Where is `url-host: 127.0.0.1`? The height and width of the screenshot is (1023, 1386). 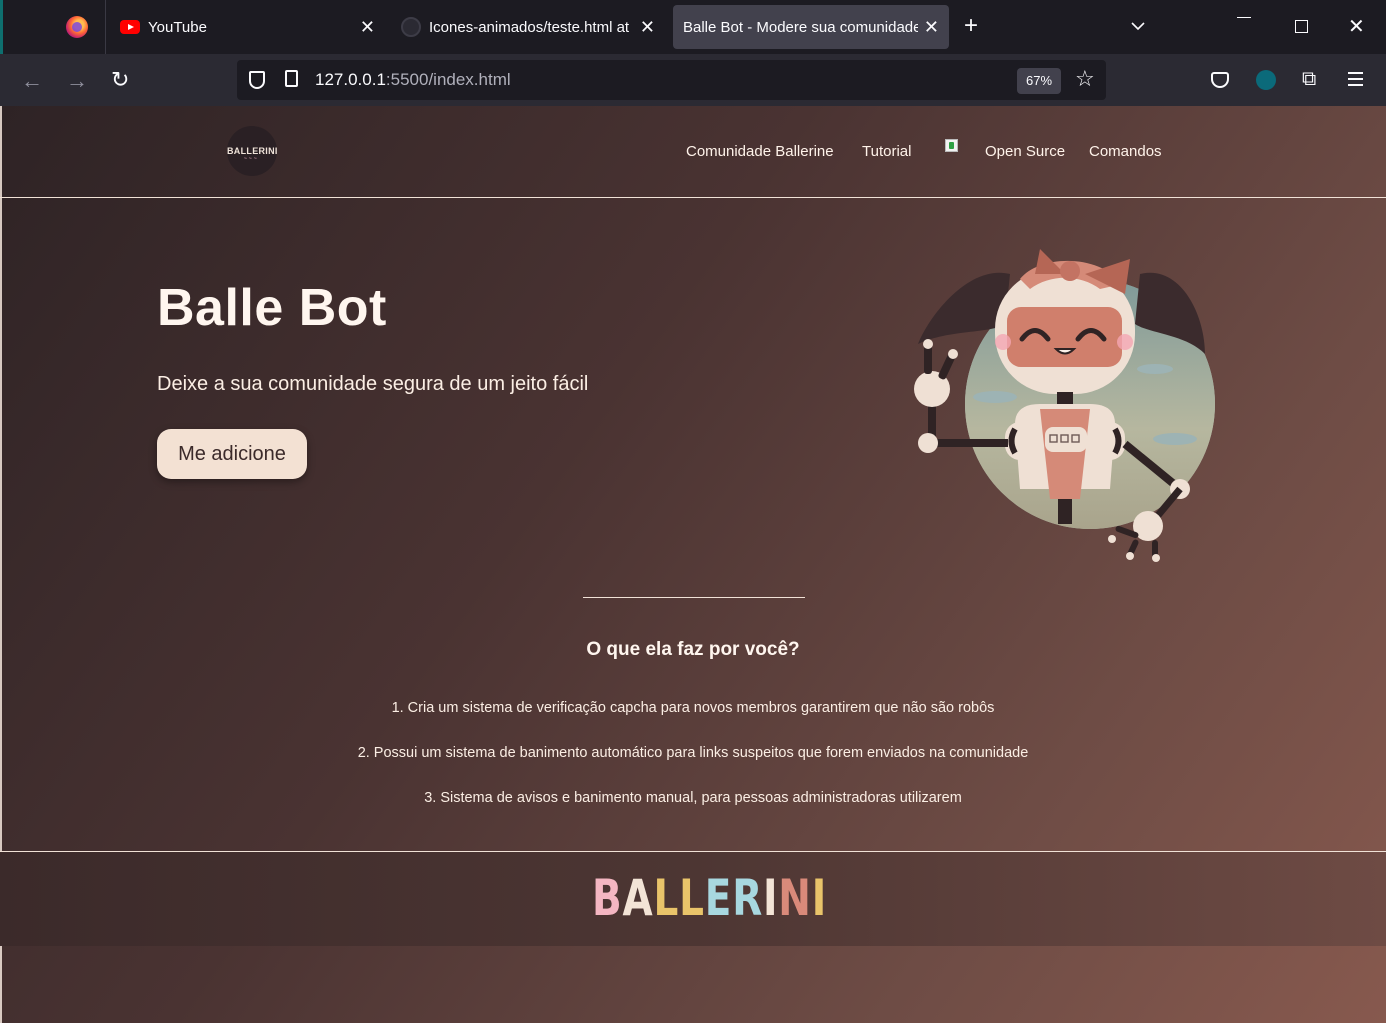 url-host: 127.0.0.1 is located at coordinates (350, 79).